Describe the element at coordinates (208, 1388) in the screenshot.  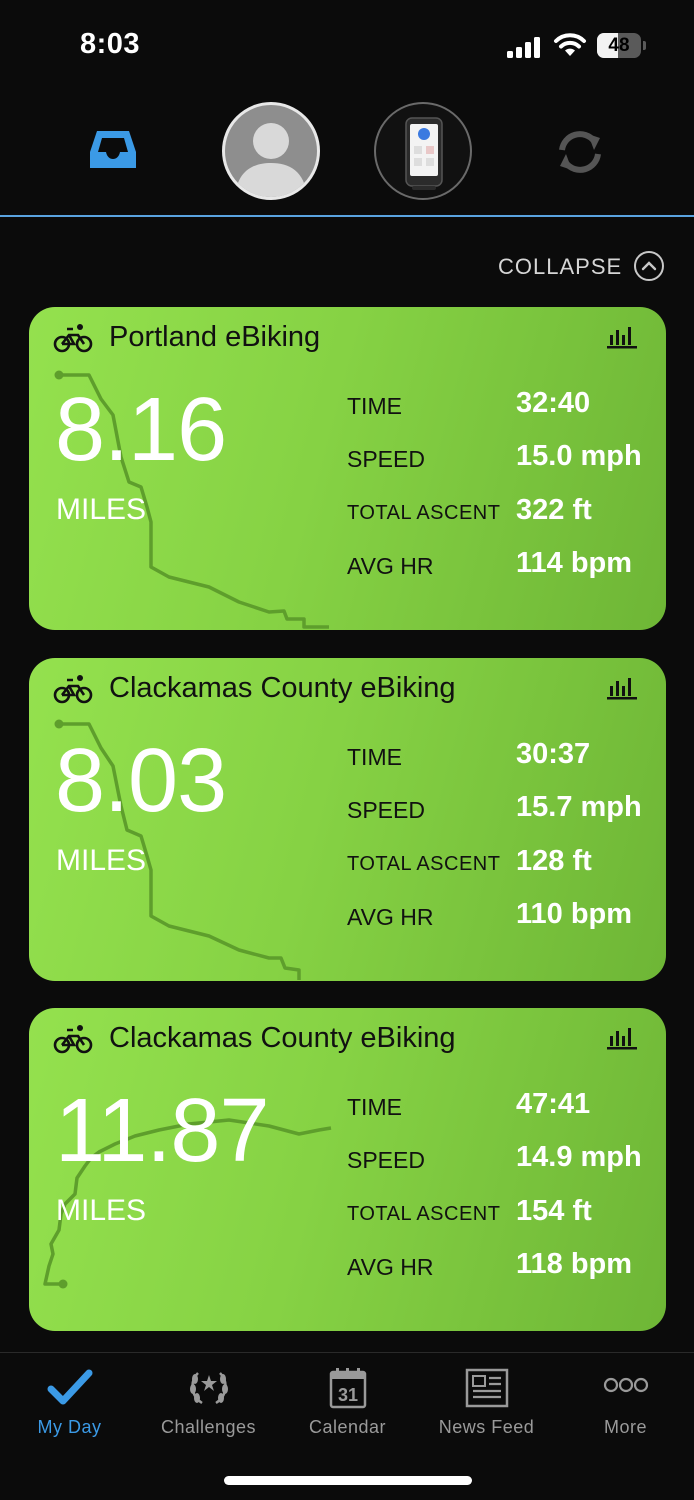
I see `laurel-icon` at that location.